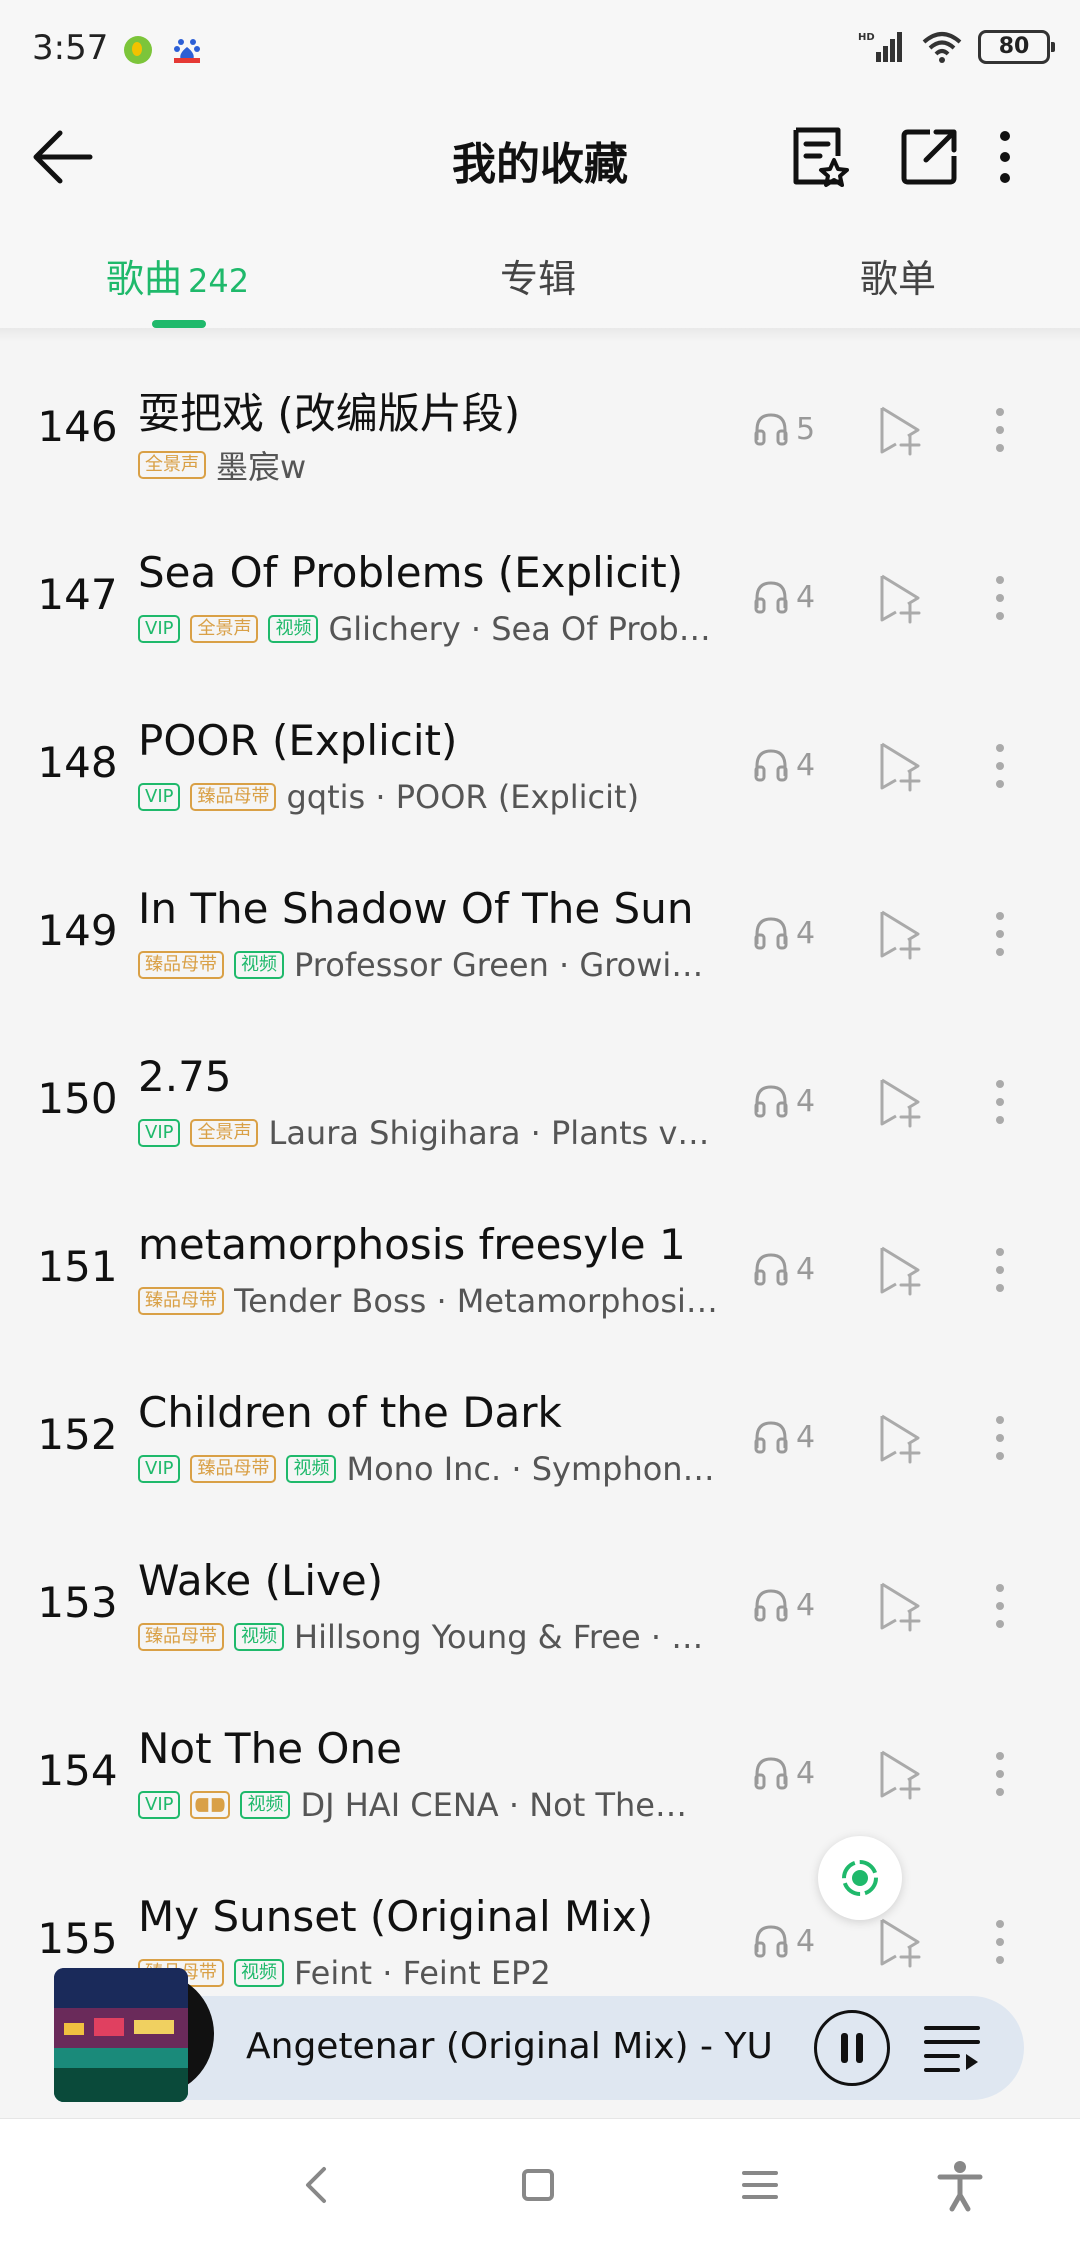  Describe the element at coordinates (1005, 157) in the screenshot. I see `more-options-button` at that location.